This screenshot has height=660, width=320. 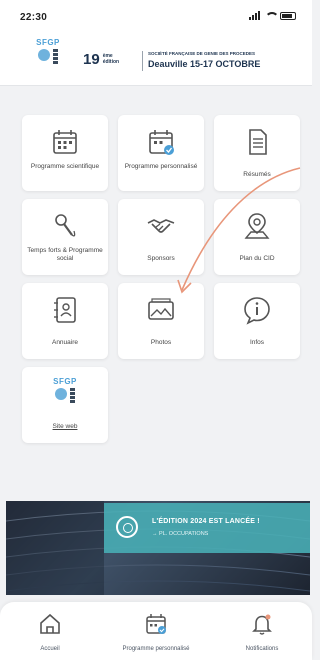 What do you see at coordinates (161, 321) in the screenshot?
I see `tile-photos: Photos` at bounding box center [161, 321].